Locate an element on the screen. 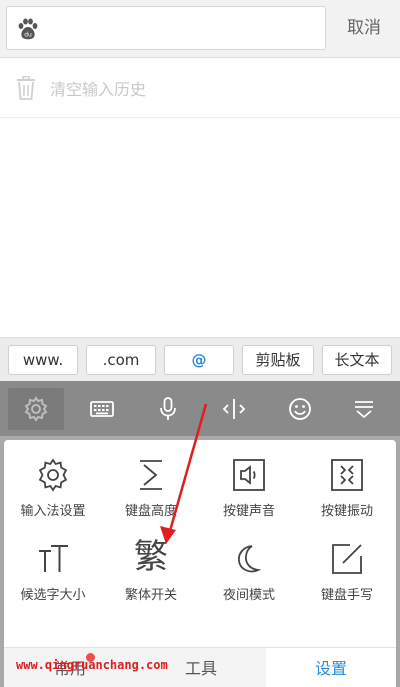 Image resolution: width=400 pixels, height=687 pixels. setting-label: 输入法设置 is located at coordinates (53, 511).